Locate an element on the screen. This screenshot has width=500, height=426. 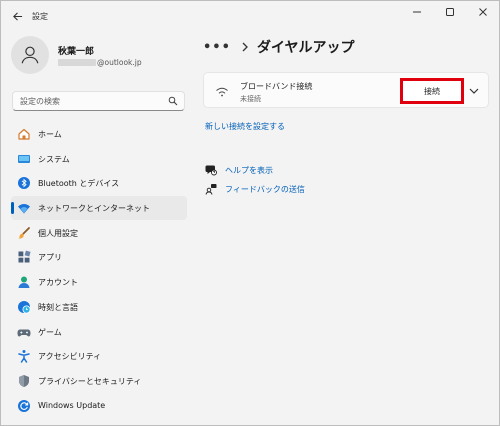
sidebar-item-label: Bluetooth とデバイス is located at coordinates (79, 184).